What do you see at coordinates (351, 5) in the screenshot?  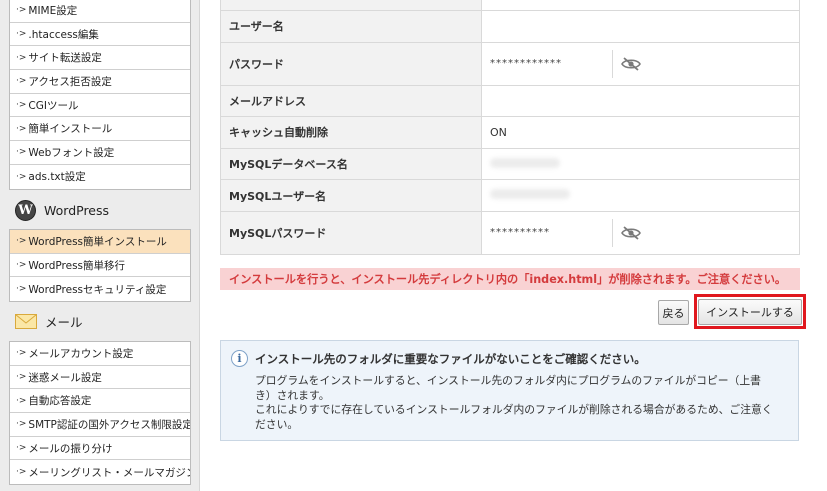 I see `row-label` at bounding box center [351, 5].